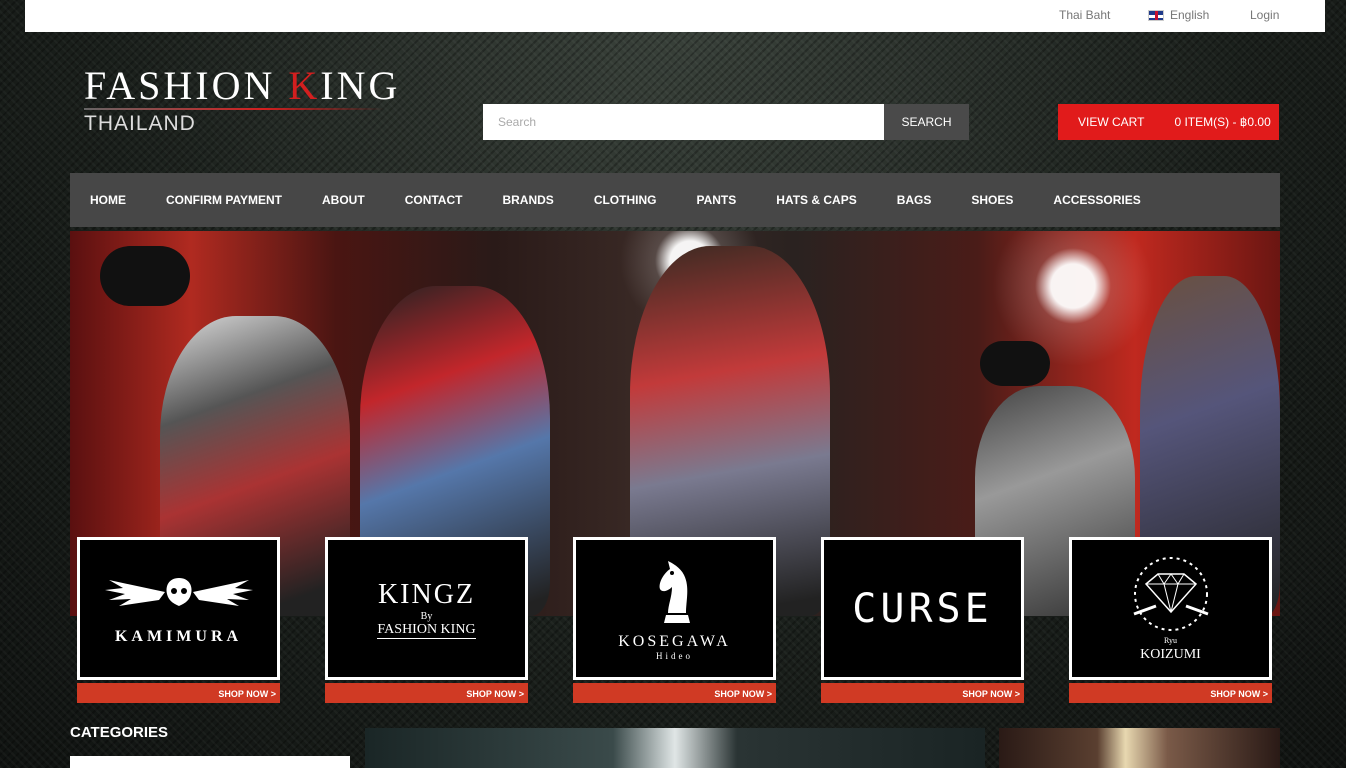 Image resolution: width=1346 pixels, height=768 pixels. Describe the element at coordinates (234, 109) in the screenshot. I see `logo-underline` at that location.